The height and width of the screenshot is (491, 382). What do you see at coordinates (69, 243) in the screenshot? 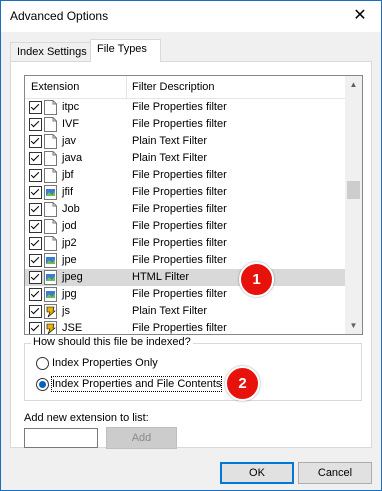
I see `row-extension: jp2` at bounding box center [69, 243].